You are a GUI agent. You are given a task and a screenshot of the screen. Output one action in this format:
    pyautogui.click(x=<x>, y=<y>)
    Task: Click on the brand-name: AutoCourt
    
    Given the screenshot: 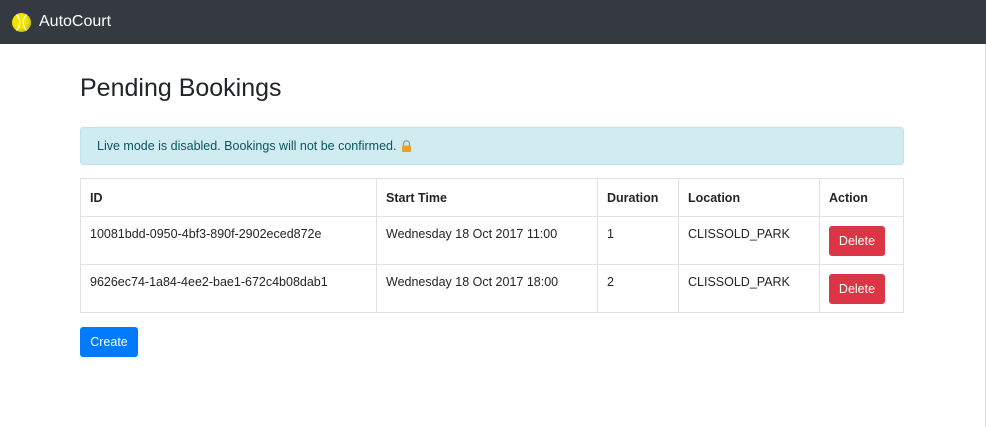 What is the action you would take?
    pyautogui.click(x=75, y=21)
    